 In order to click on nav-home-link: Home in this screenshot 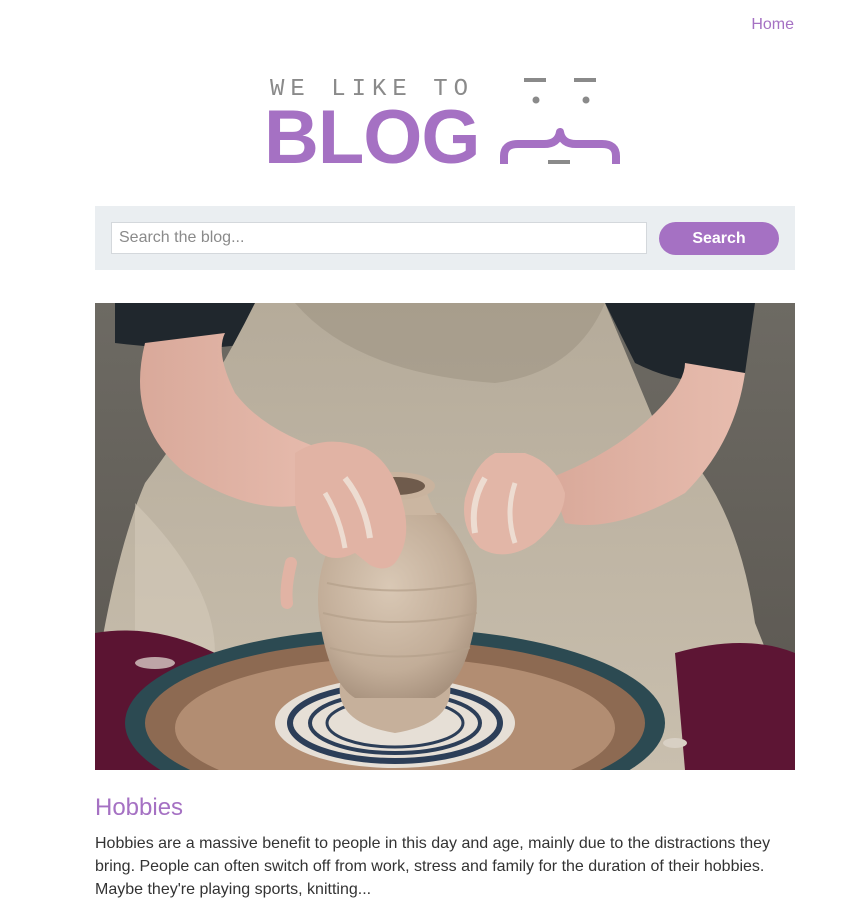, I will do `click(772, 25)`.